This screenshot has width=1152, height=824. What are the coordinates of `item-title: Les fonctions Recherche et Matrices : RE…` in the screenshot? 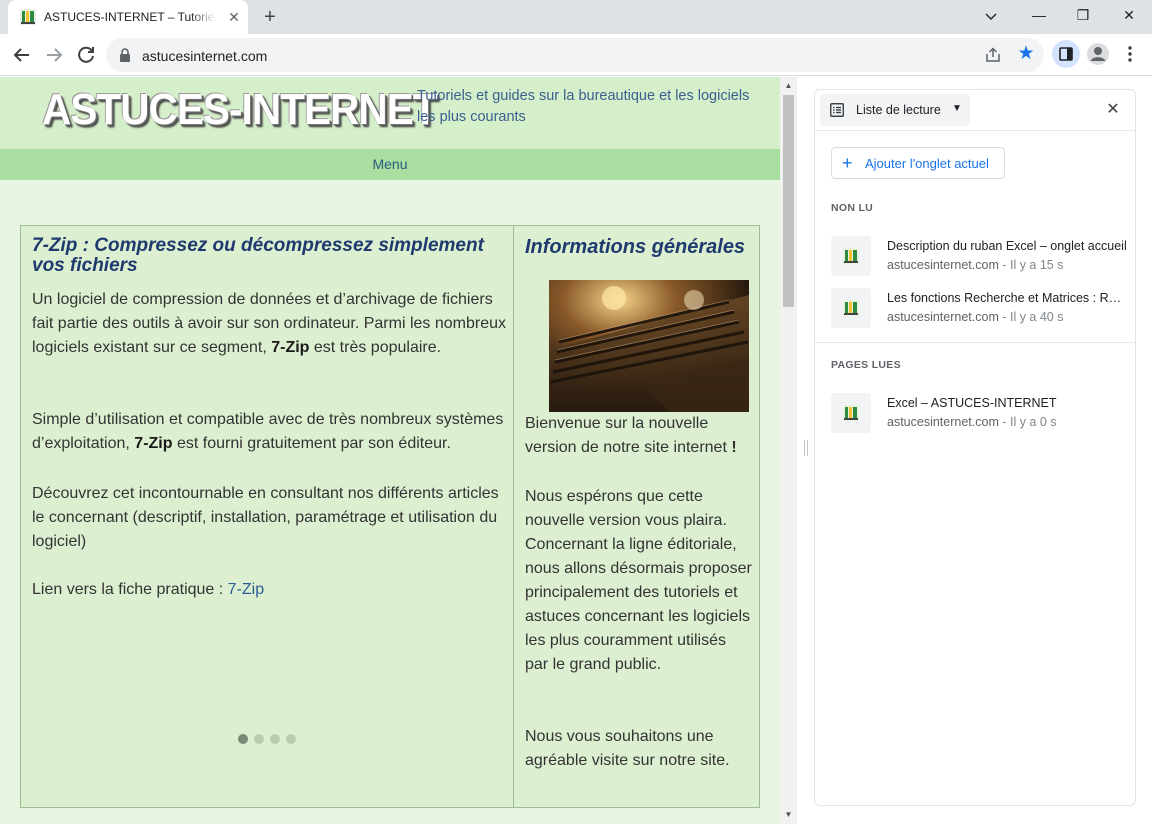 It's located at (1007, 298).